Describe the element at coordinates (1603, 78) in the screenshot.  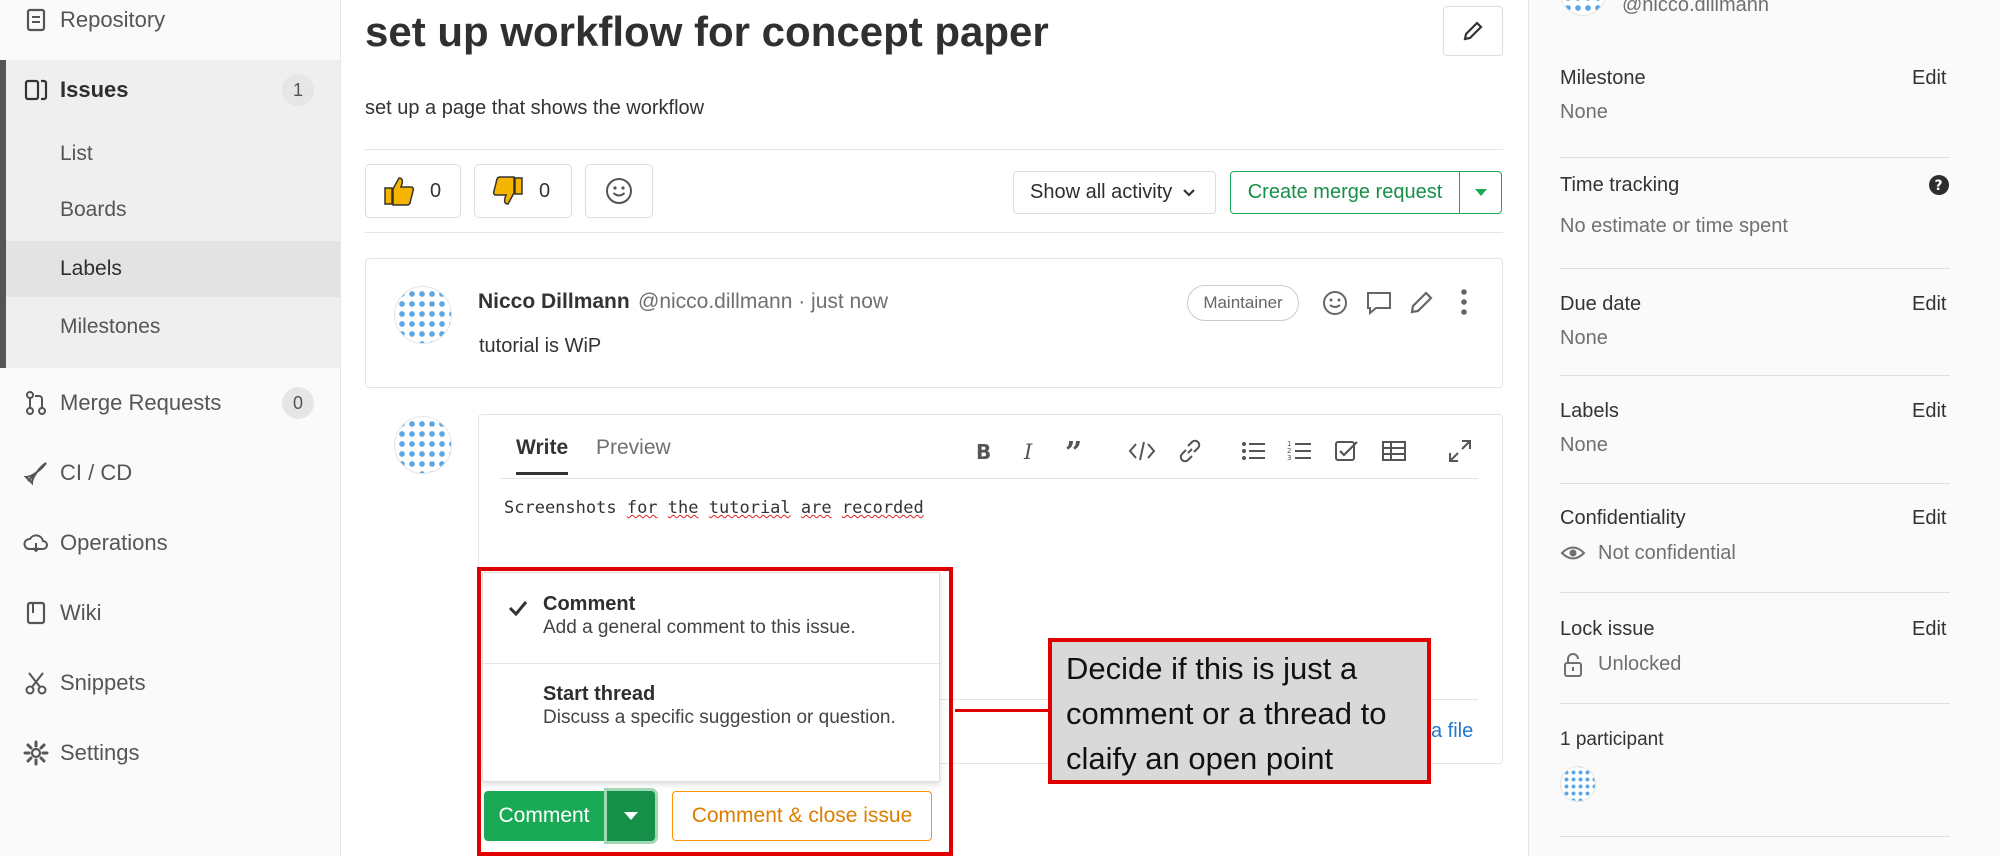
I see `milestone-label: Milestone` at that location.